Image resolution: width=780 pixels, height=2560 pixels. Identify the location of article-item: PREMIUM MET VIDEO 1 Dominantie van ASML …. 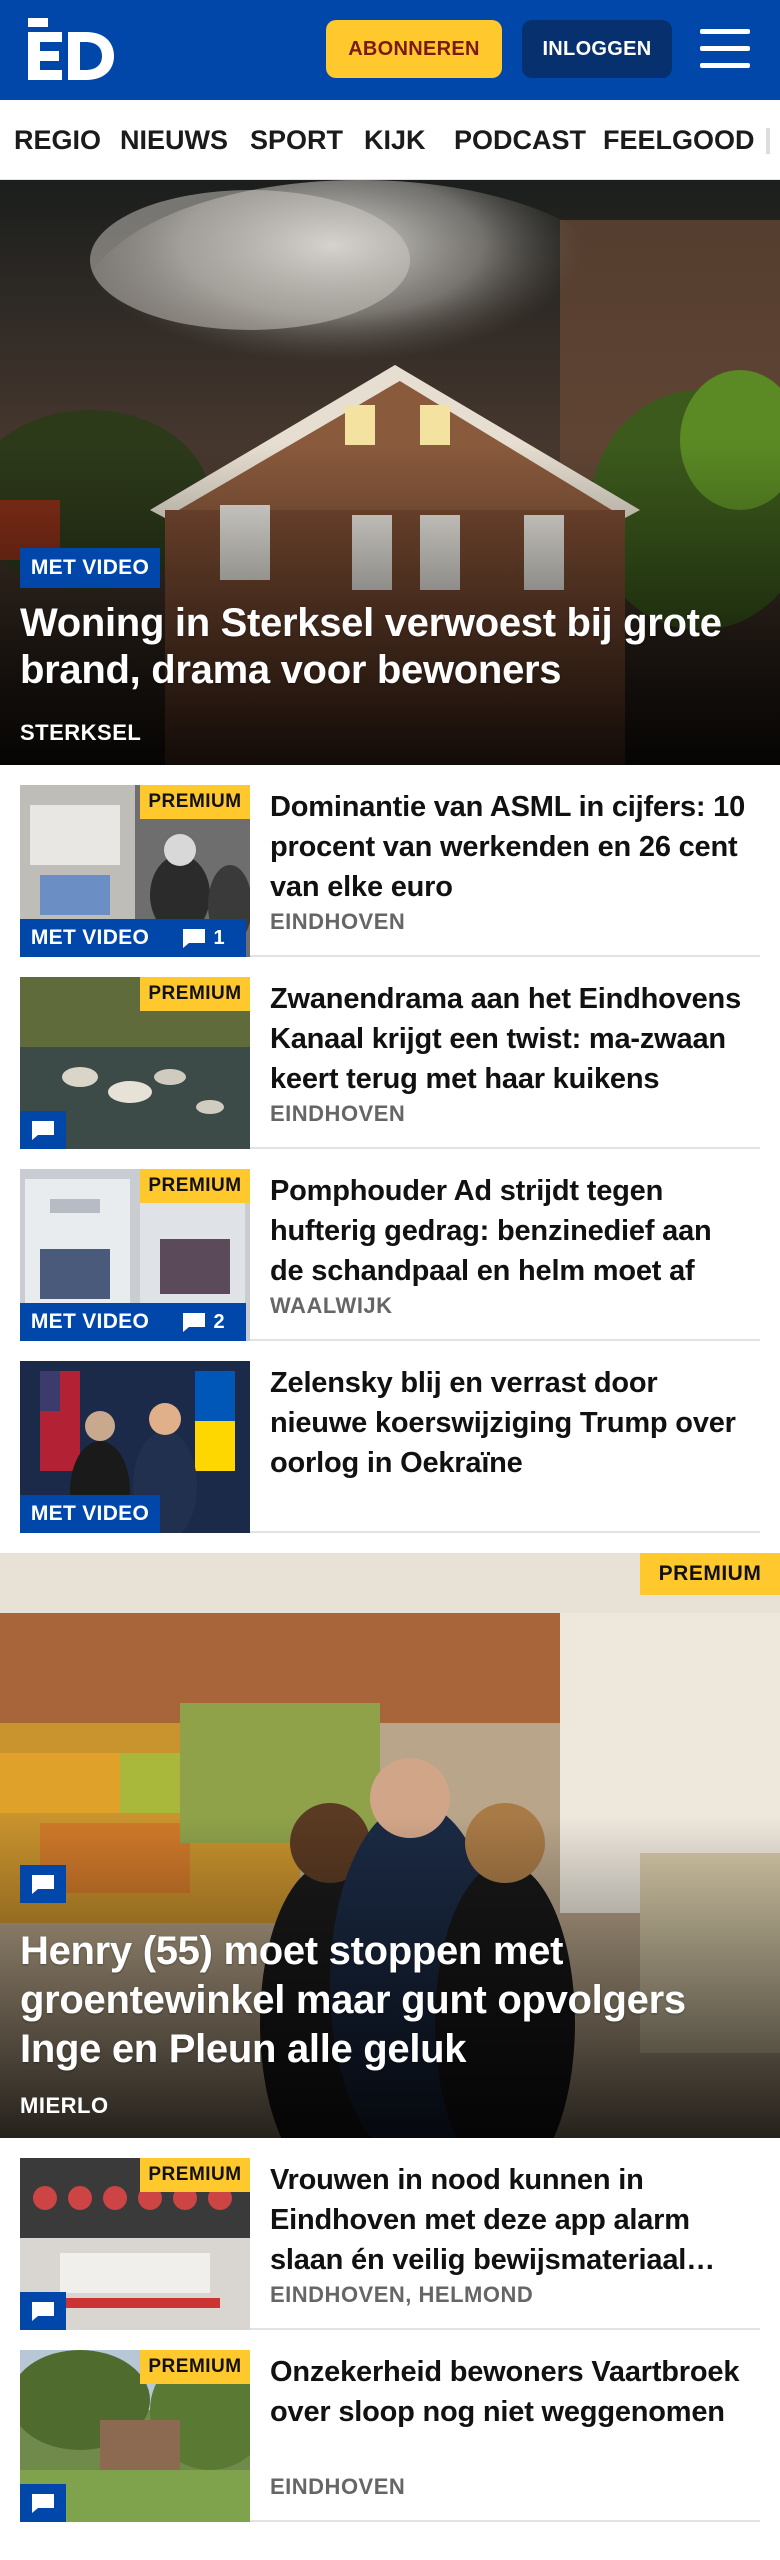
(390, 861).